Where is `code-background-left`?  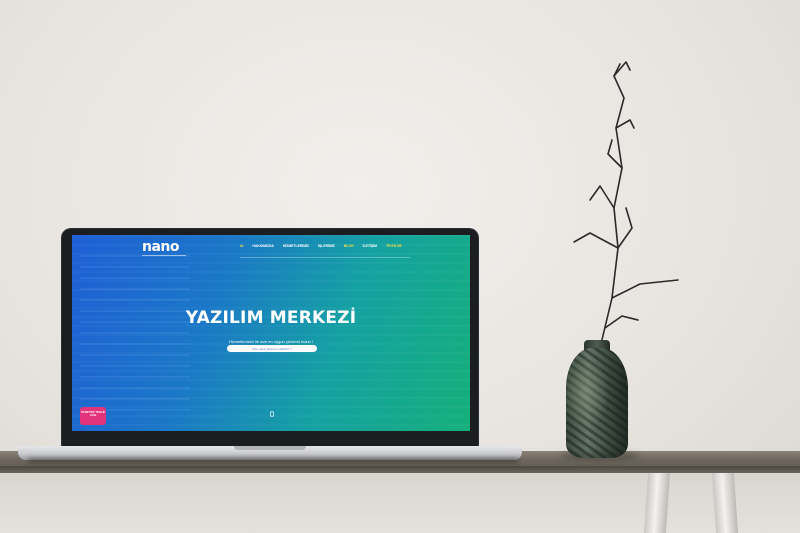
code-background-left is located at coordinates (135, 335).